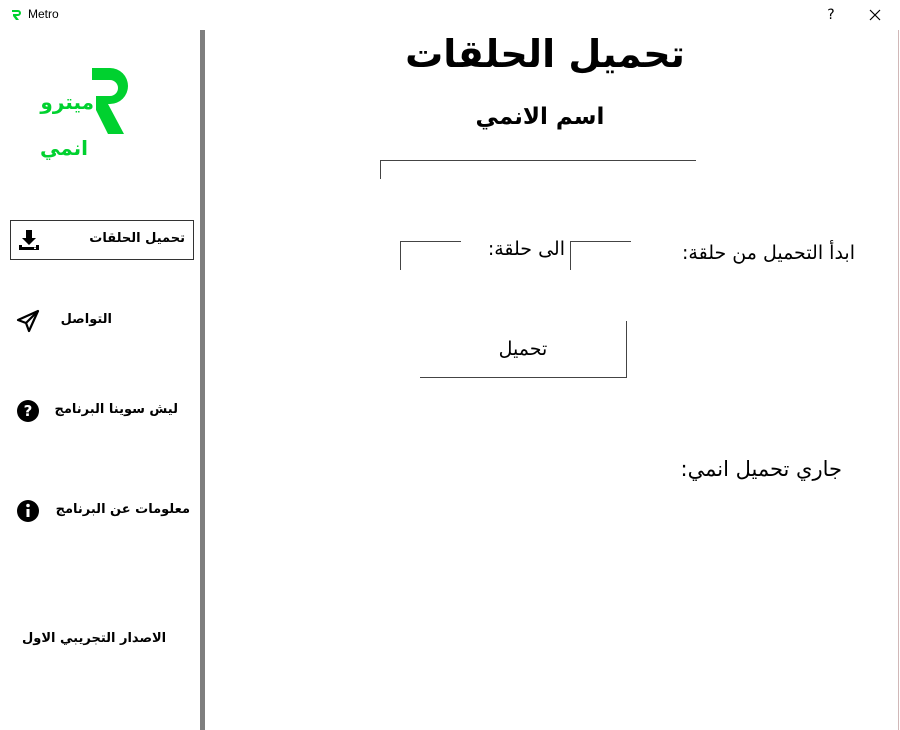  What do you see at coordinates (43, 14) in the screenshot?
I see `window-title: Metro` at bounding box center [43, 14].